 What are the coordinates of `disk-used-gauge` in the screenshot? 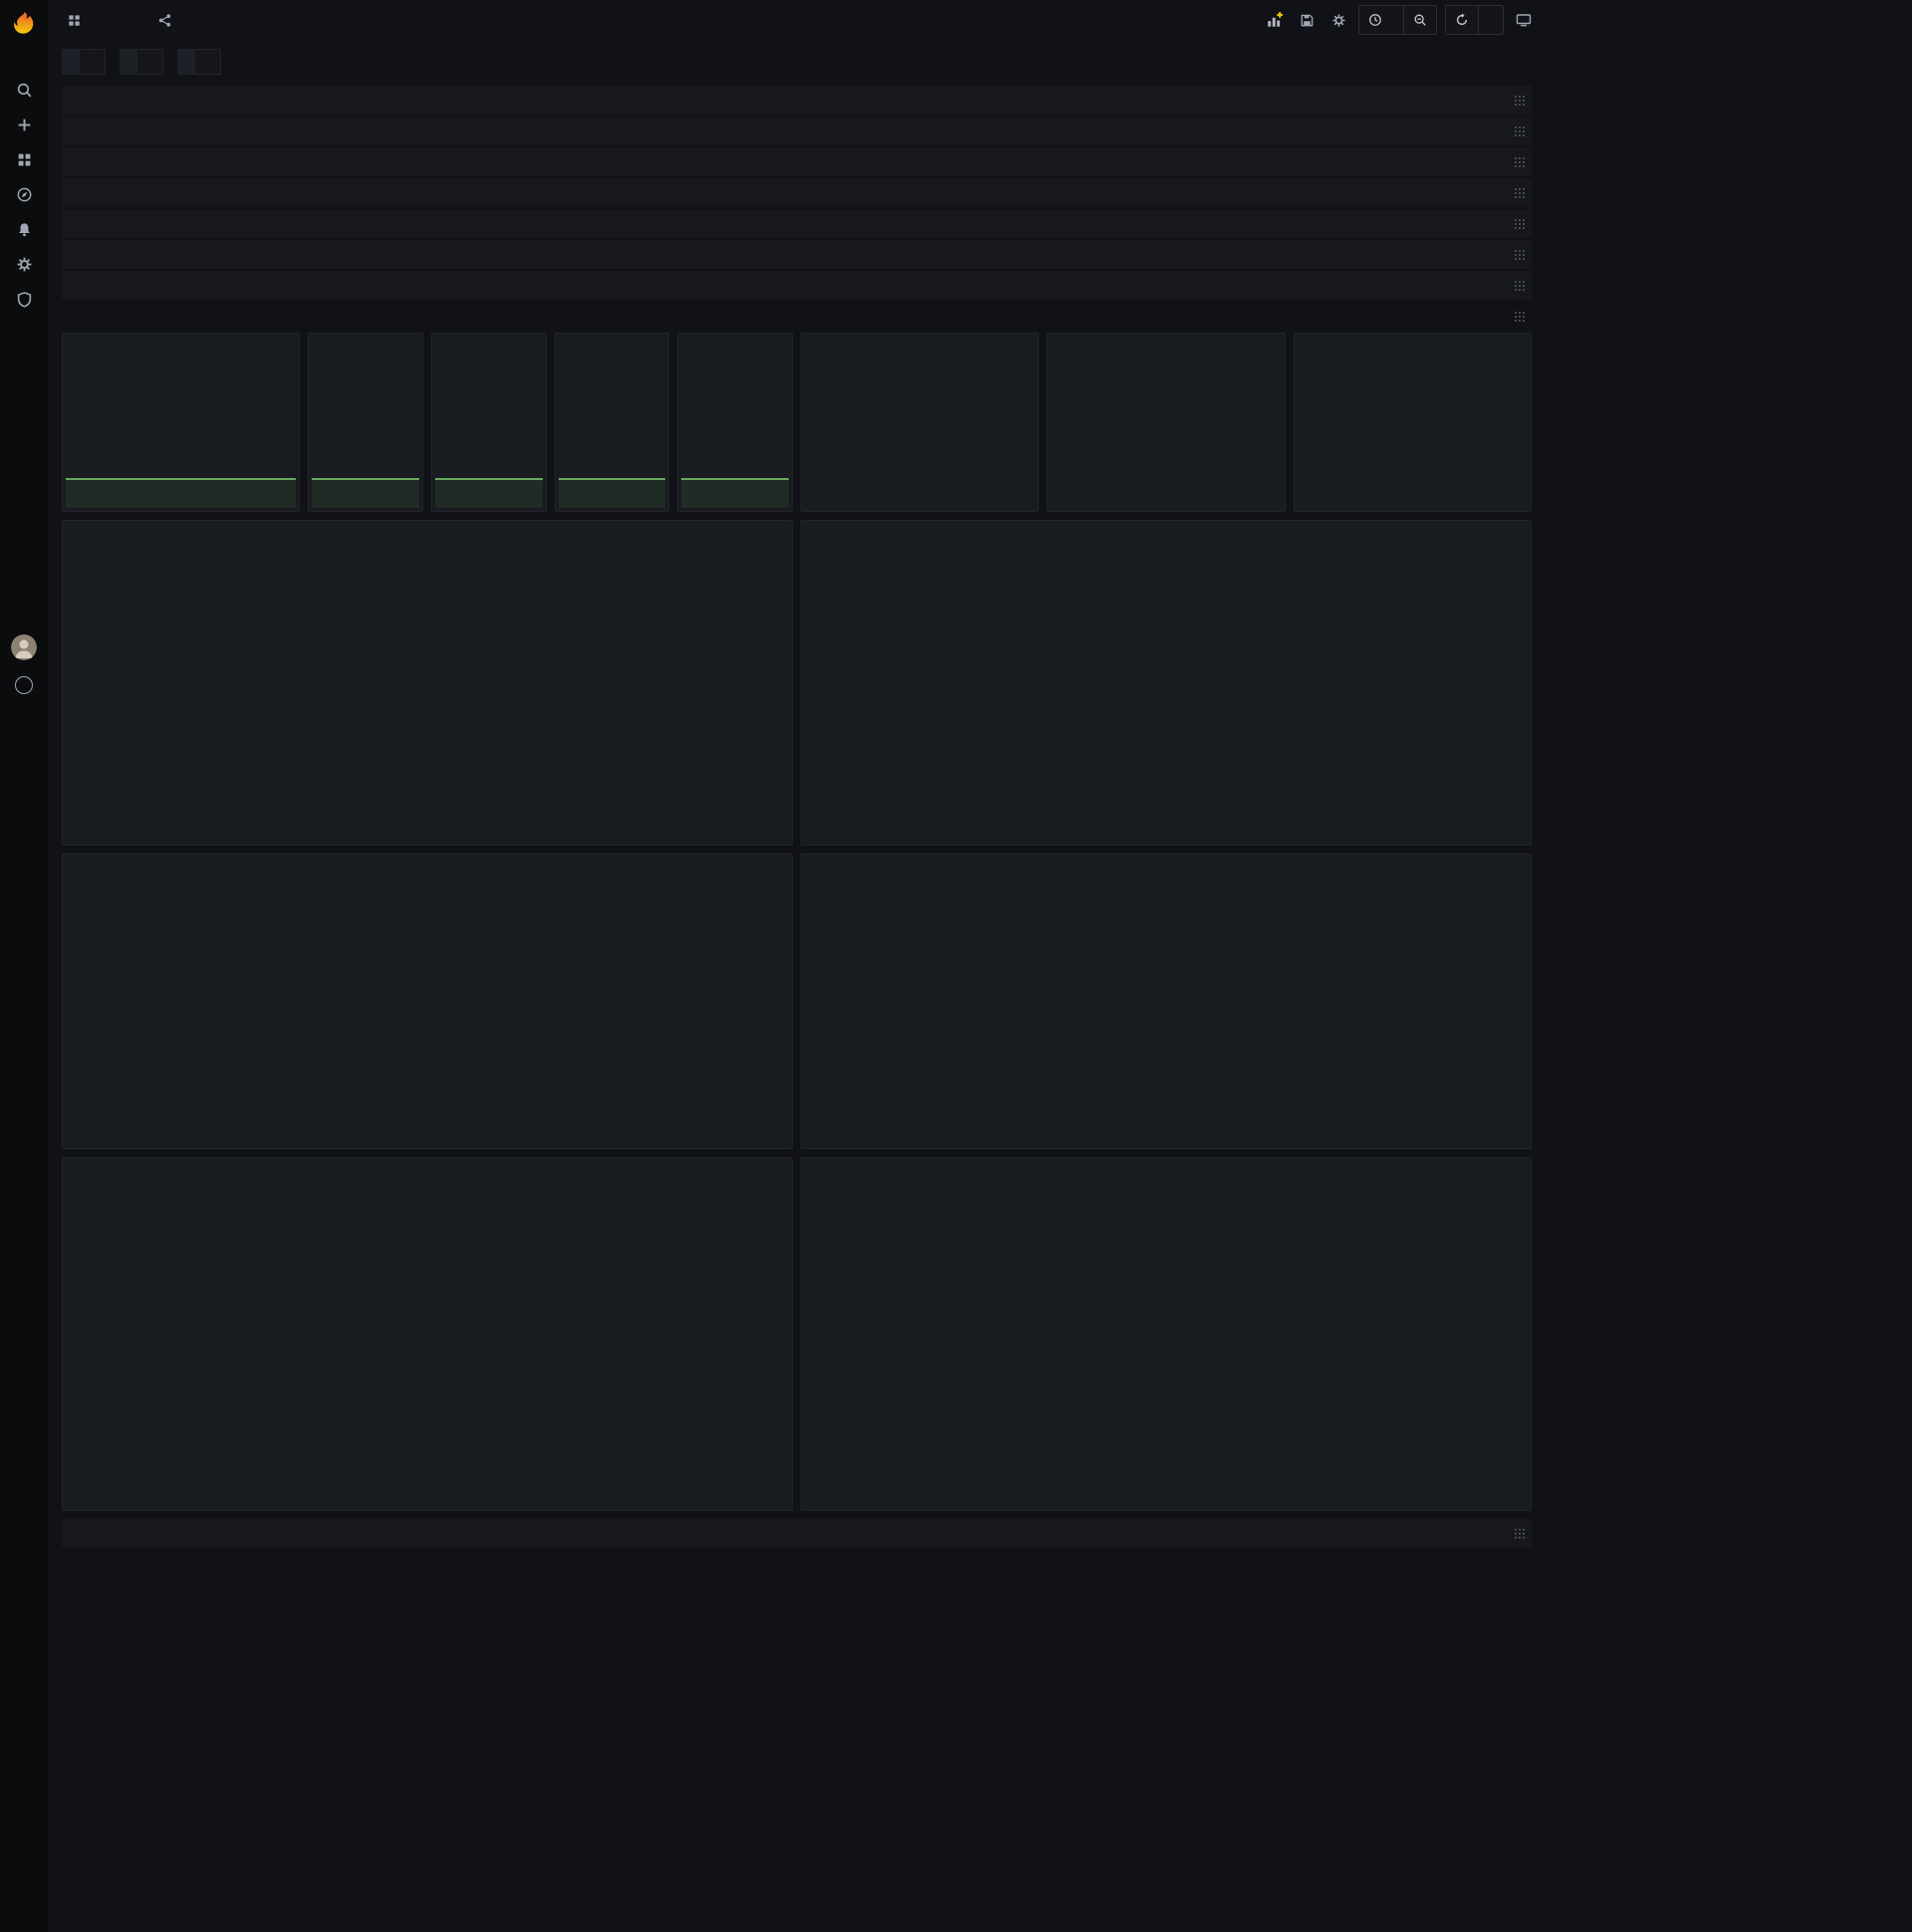 It's located at (1413, 427).